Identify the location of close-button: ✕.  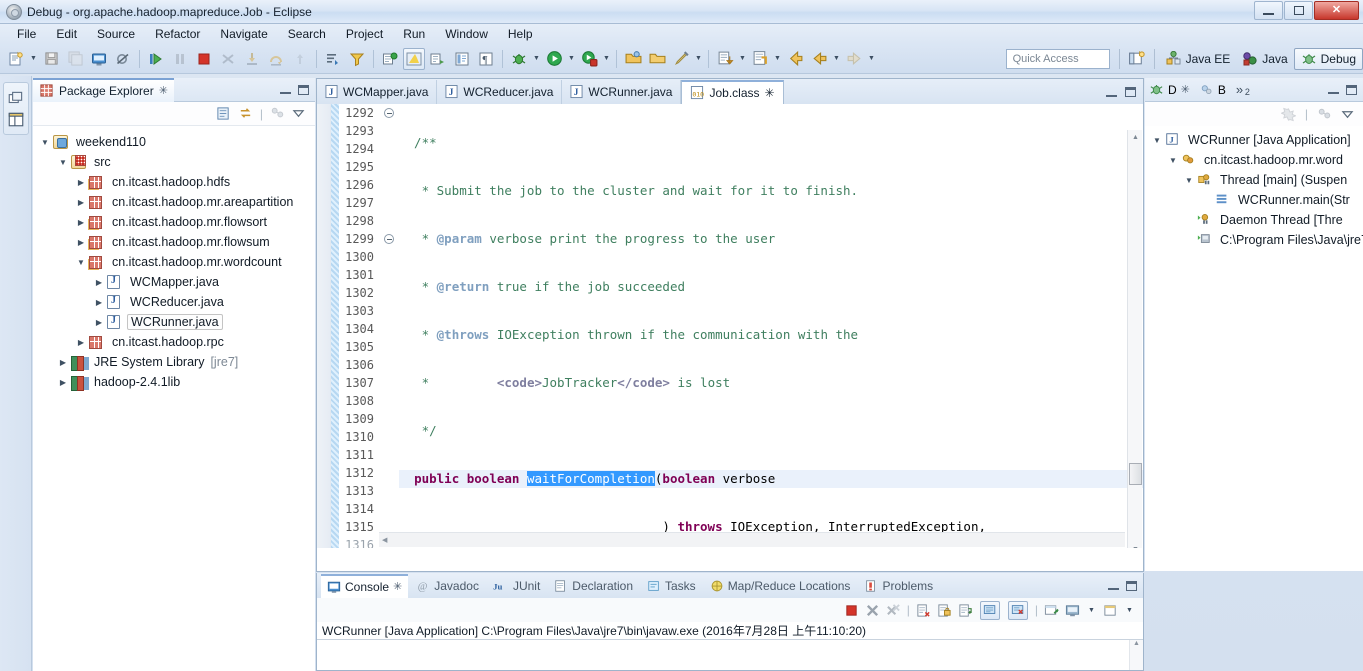
(1336, 10).